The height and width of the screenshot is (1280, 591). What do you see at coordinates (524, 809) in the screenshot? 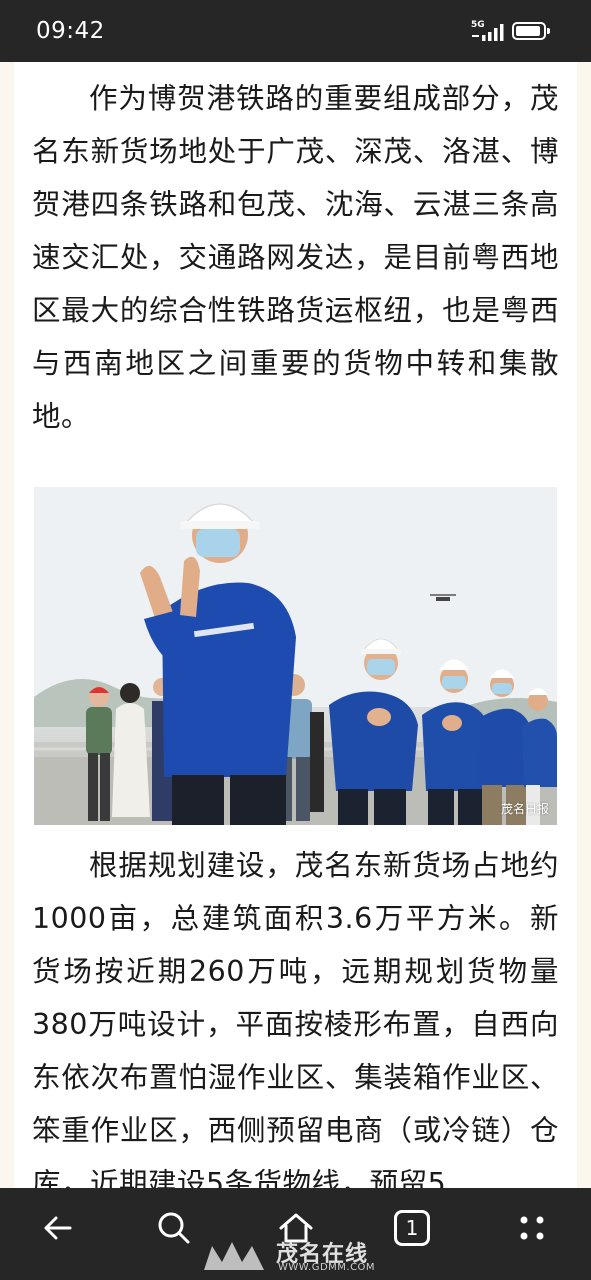
I see `photo-credit: 茂名日报` at bounding box center [524, 809].